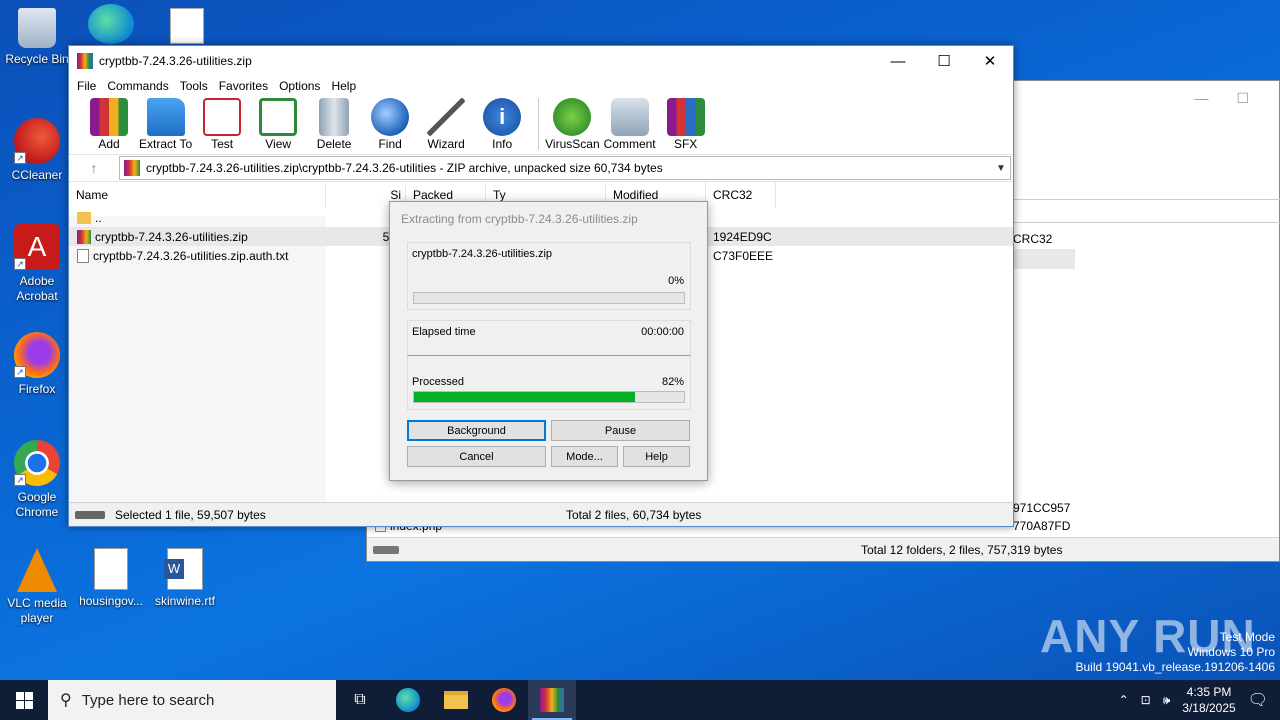  Describe the element at coordinates (444, 332) in the screenshot. I see `elapsed-label: Elapsed time` at that location.